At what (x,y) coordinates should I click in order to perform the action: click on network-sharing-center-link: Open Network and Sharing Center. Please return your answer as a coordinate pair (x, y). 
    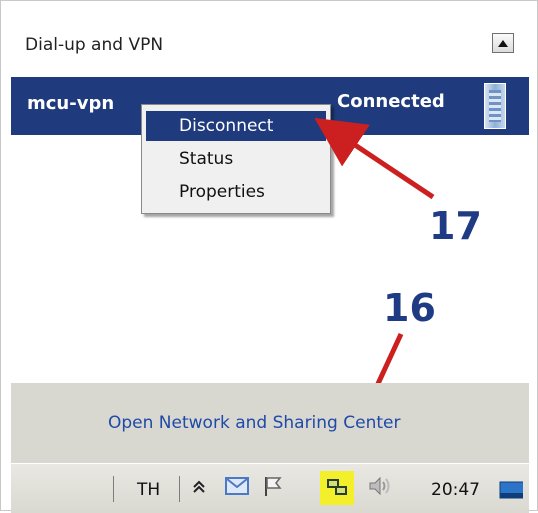
    Looking at the image, I should click on (254, 423).